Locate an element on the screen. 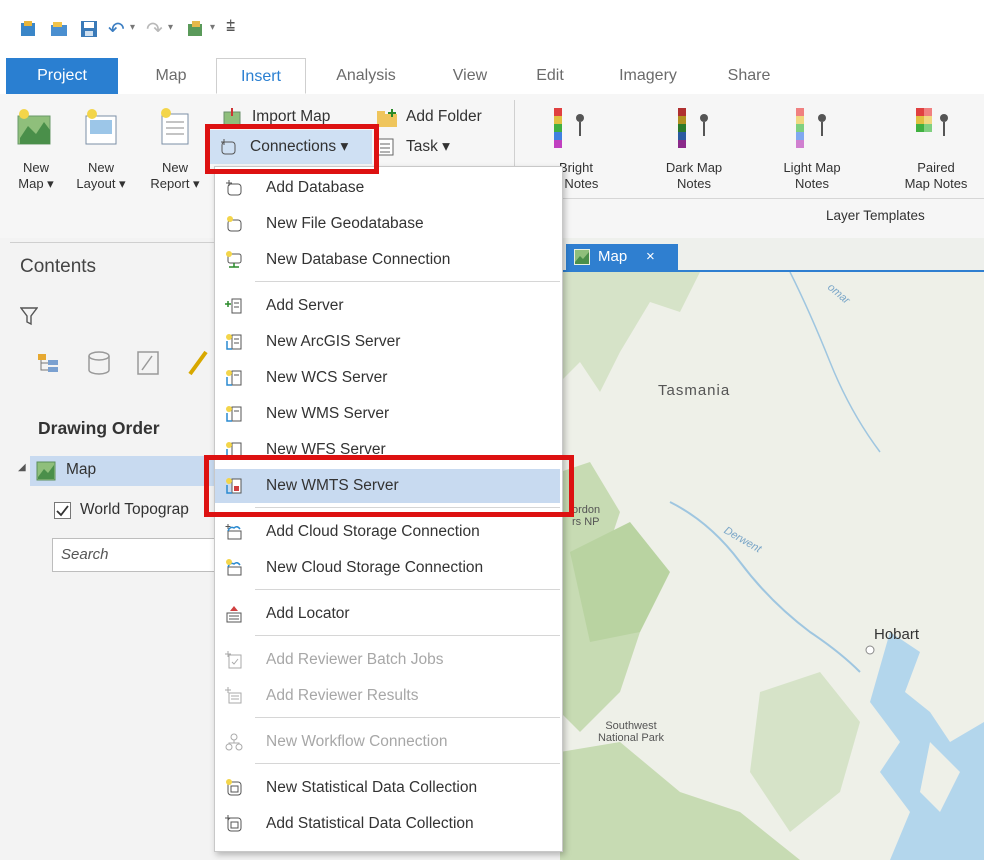 This screenshot has height=860, width=984. customize-qat-icon: ⩲ is located at coordinates (230, 27).